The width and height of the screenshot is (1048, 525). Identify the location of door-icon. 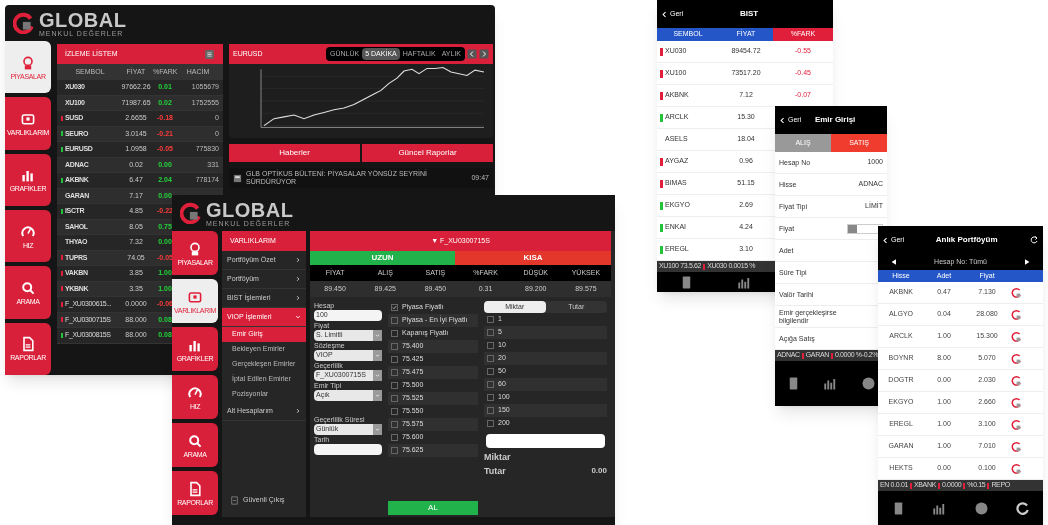
(234, 500).